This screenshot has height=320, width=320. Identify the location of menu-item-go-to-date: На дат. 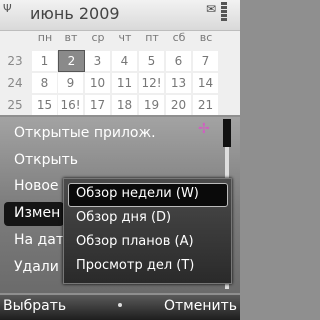
(39, 240).